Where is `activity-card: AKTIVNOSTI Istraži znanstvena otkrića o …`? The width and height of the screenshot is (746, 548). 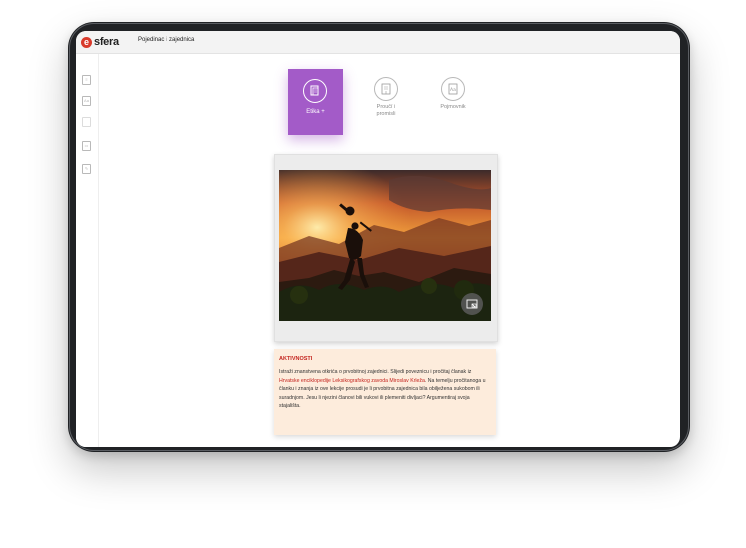
activity-card: AKTIVNOSTI Istraži znanstvena otkrića o … is located at coordinates (385, 392).